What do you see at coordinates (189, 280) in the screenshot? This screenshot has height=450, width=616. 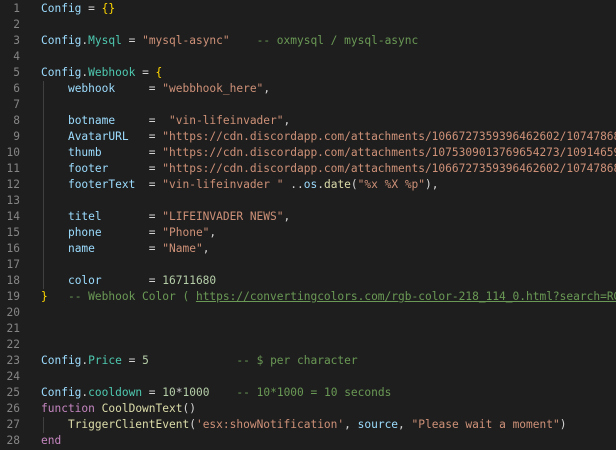 I see `code-token: 16711680` at bounding box center [189, 280].